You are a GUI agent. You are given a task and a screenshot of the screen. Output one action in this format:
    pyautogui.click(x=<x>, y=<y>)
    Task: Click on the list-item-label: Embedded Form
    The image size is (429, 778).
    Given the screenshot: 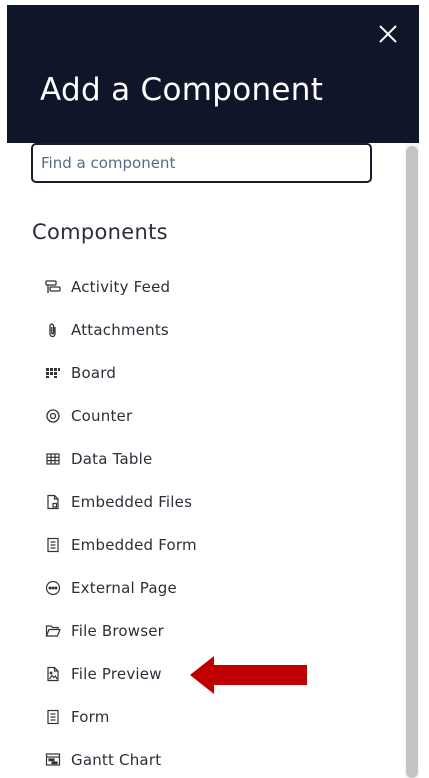 What is the action you would take?
    pyautogui.click(x=134, y=544)
    